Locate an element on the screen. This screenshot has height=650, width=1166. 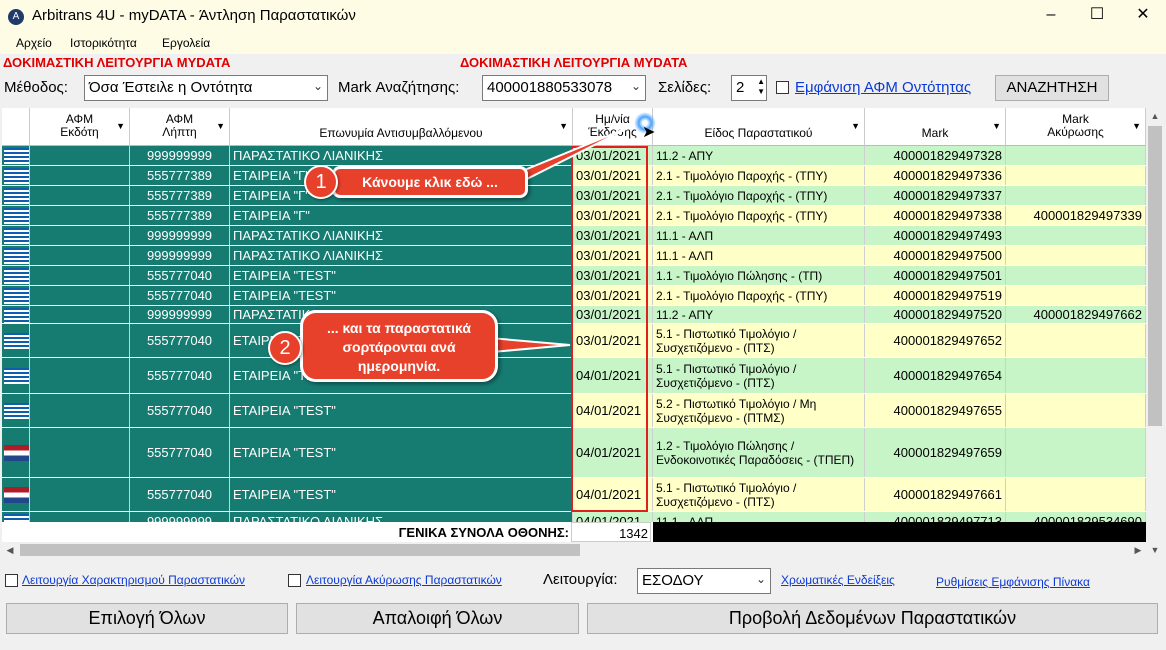
show-vat-checkbox is located at coordinates (782, 87).